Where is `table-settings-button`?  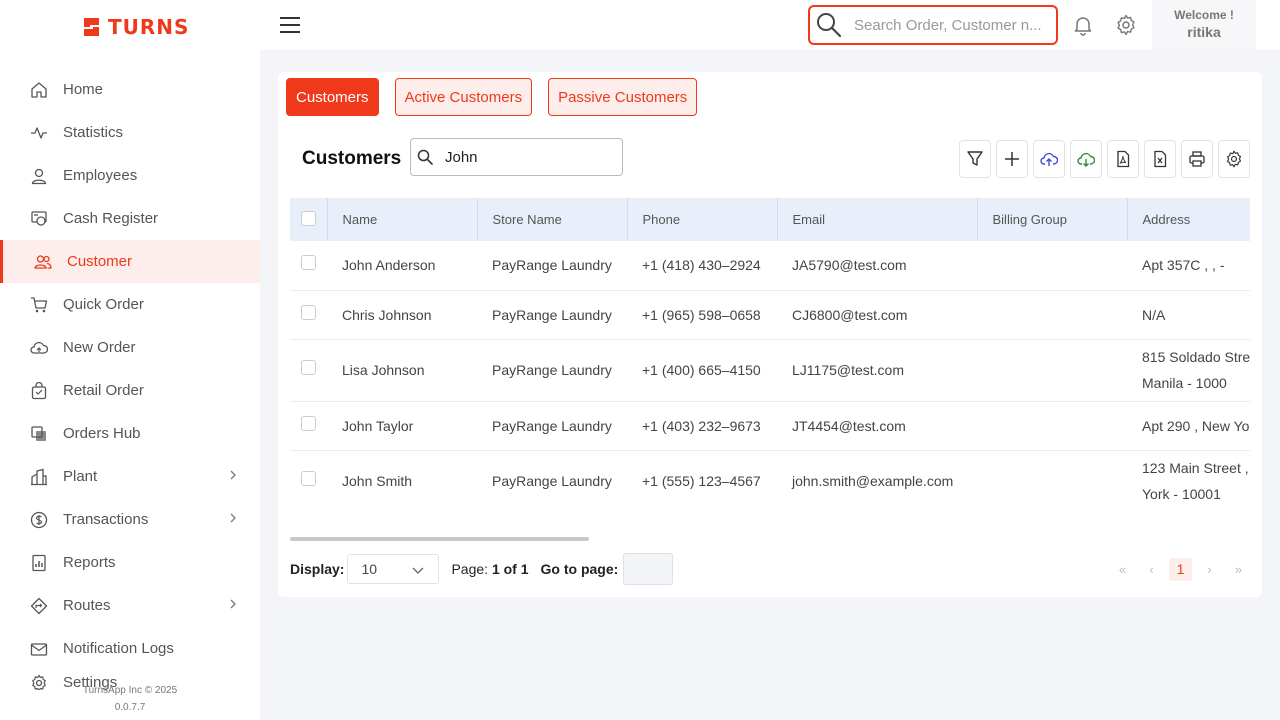
table-settings-button is located at coordinates (1234, 159).